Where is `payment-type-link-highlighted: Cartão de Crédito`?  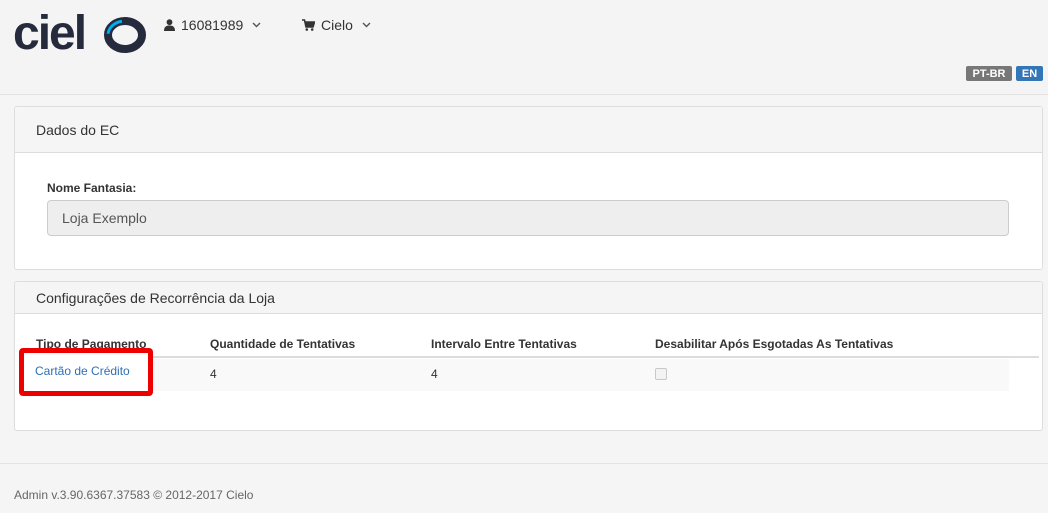
payment-type-link-highlighted: Cartão de Crédito is located at coordinates (82, 371).